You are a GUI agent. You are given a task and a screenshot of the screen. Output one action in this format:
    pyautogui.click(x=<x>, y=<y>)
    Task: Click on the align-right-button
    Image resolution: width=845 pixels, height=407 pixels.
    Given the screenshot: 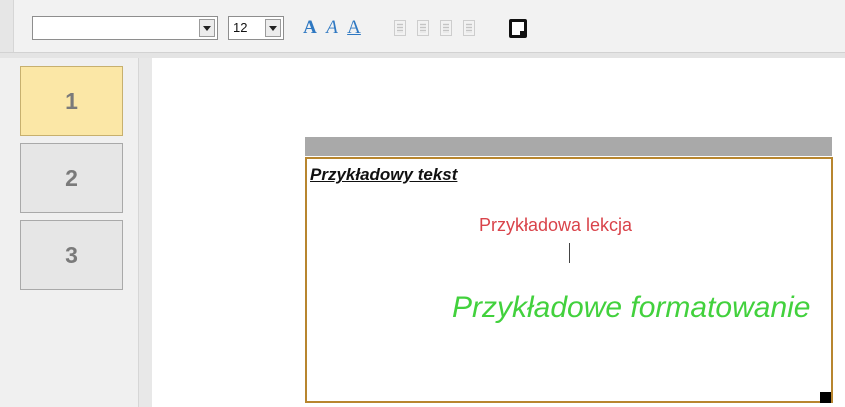 What is the action you would take?
    pyautogui.click(x=446, y=28)
    